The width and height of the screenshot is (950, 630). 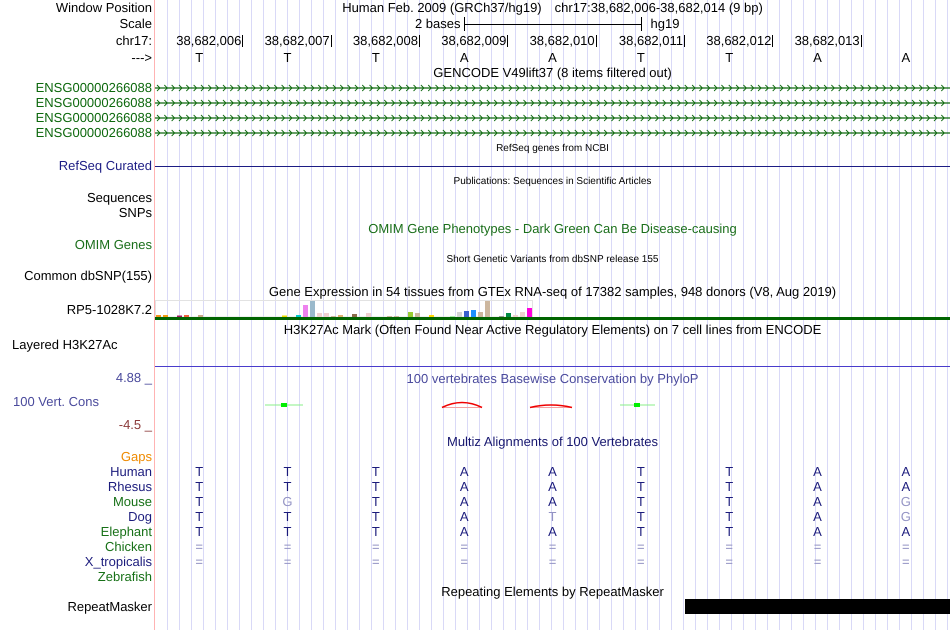 I want to click on species-label: Dog, so click(x=140, y=517).